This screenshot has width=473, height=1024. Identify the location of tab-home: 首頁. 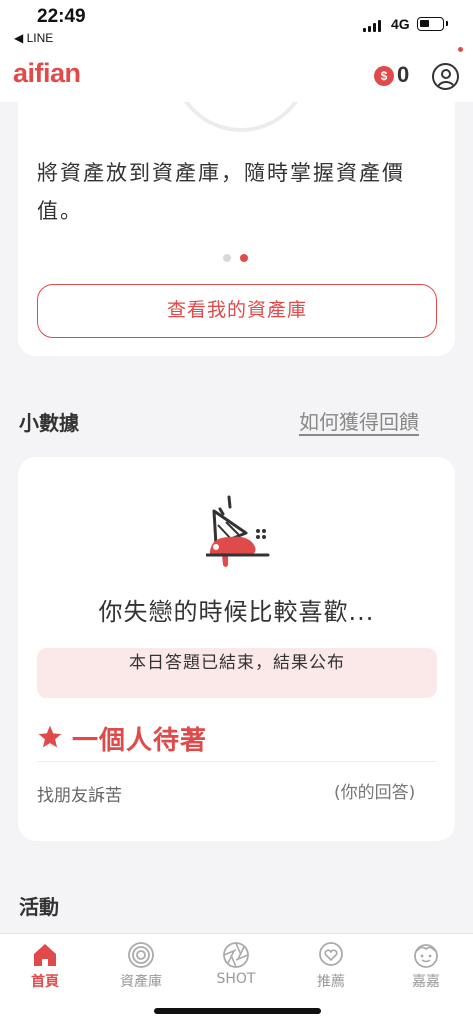
(45, 966).